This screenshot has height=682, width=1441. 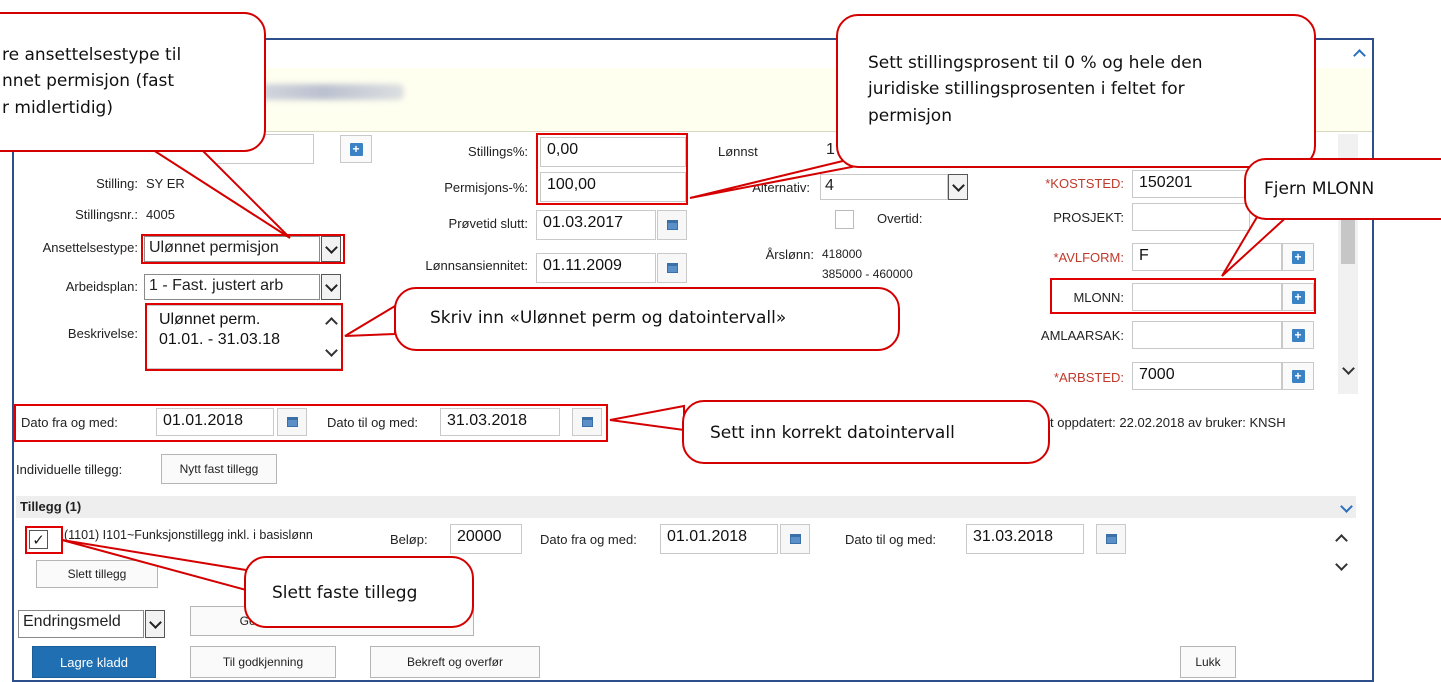 I want to click on tillegg-til-input: 31.03.2018, so click(x=1025, y=539).